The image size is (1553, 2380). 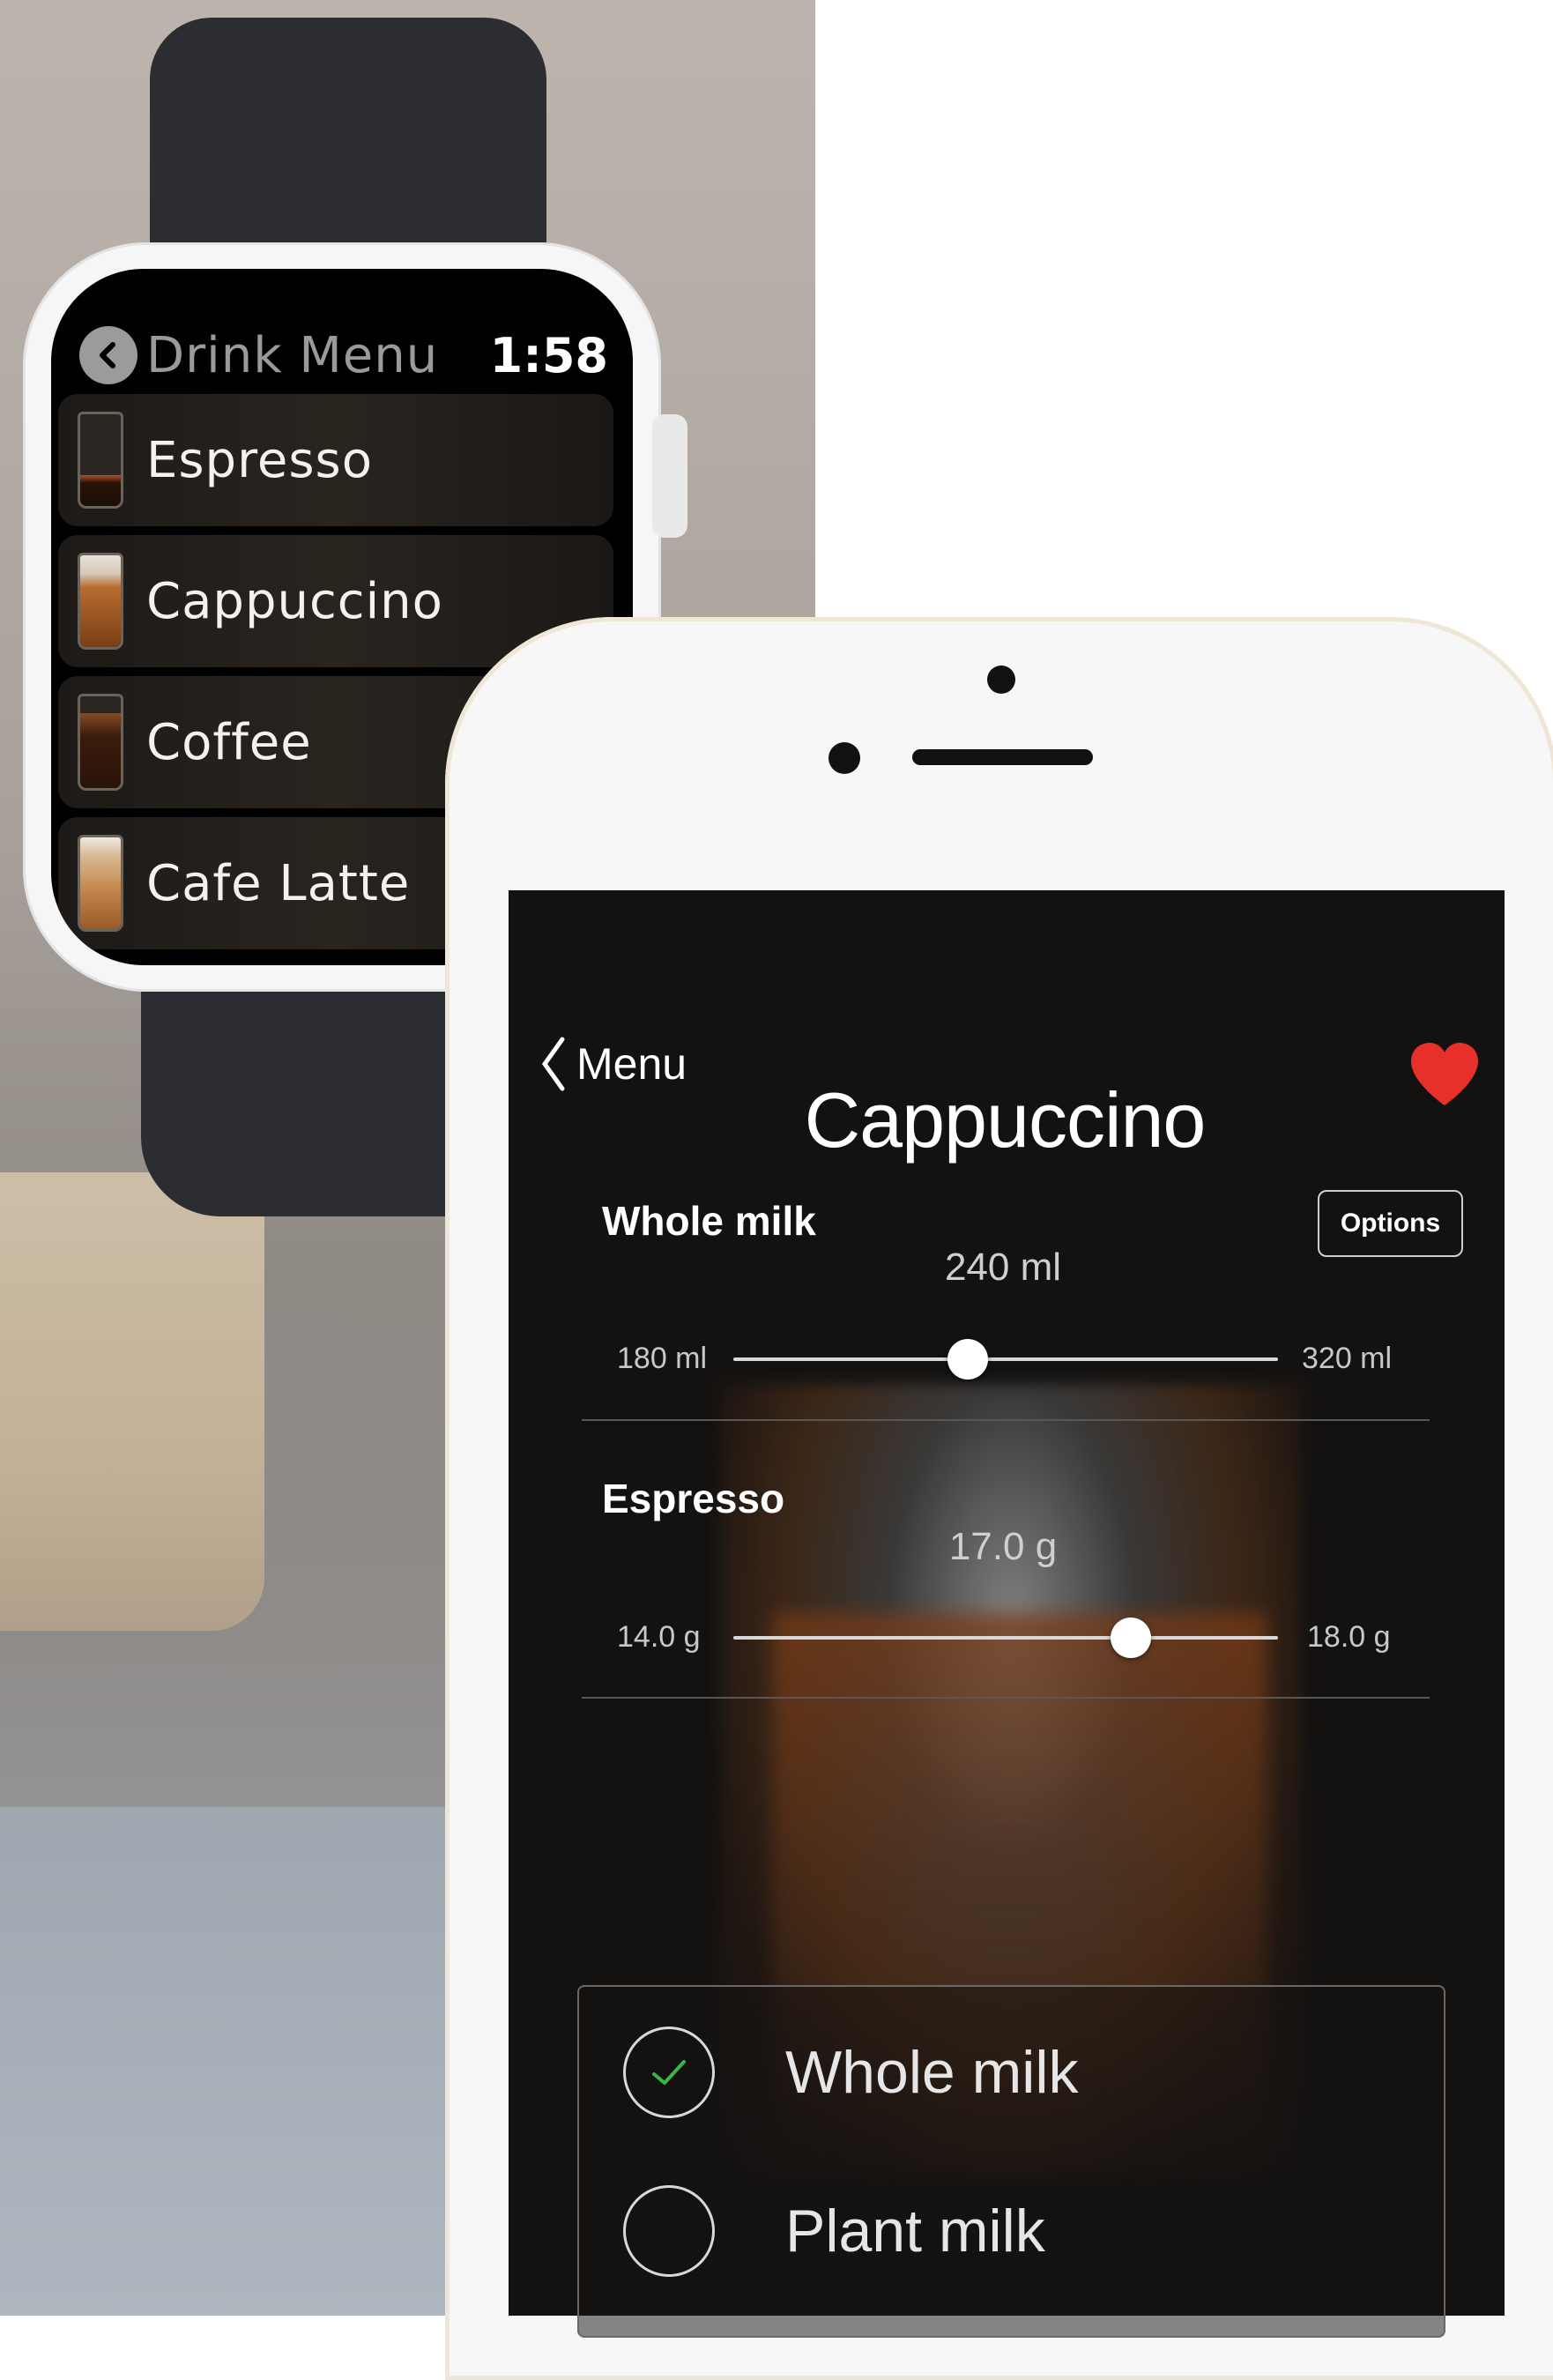 What do you see at coordinates (1132, 1638) in the screenshot?
I see `espresso-slider-knob` at bounding box center [1132, 1638].